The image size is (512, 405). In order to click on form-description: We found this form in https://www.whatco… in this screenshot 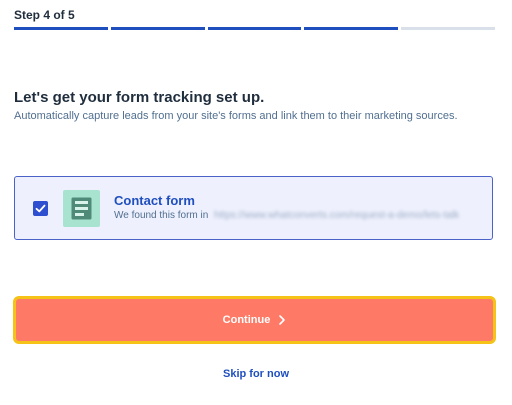, I will do `click(286, 215)`.